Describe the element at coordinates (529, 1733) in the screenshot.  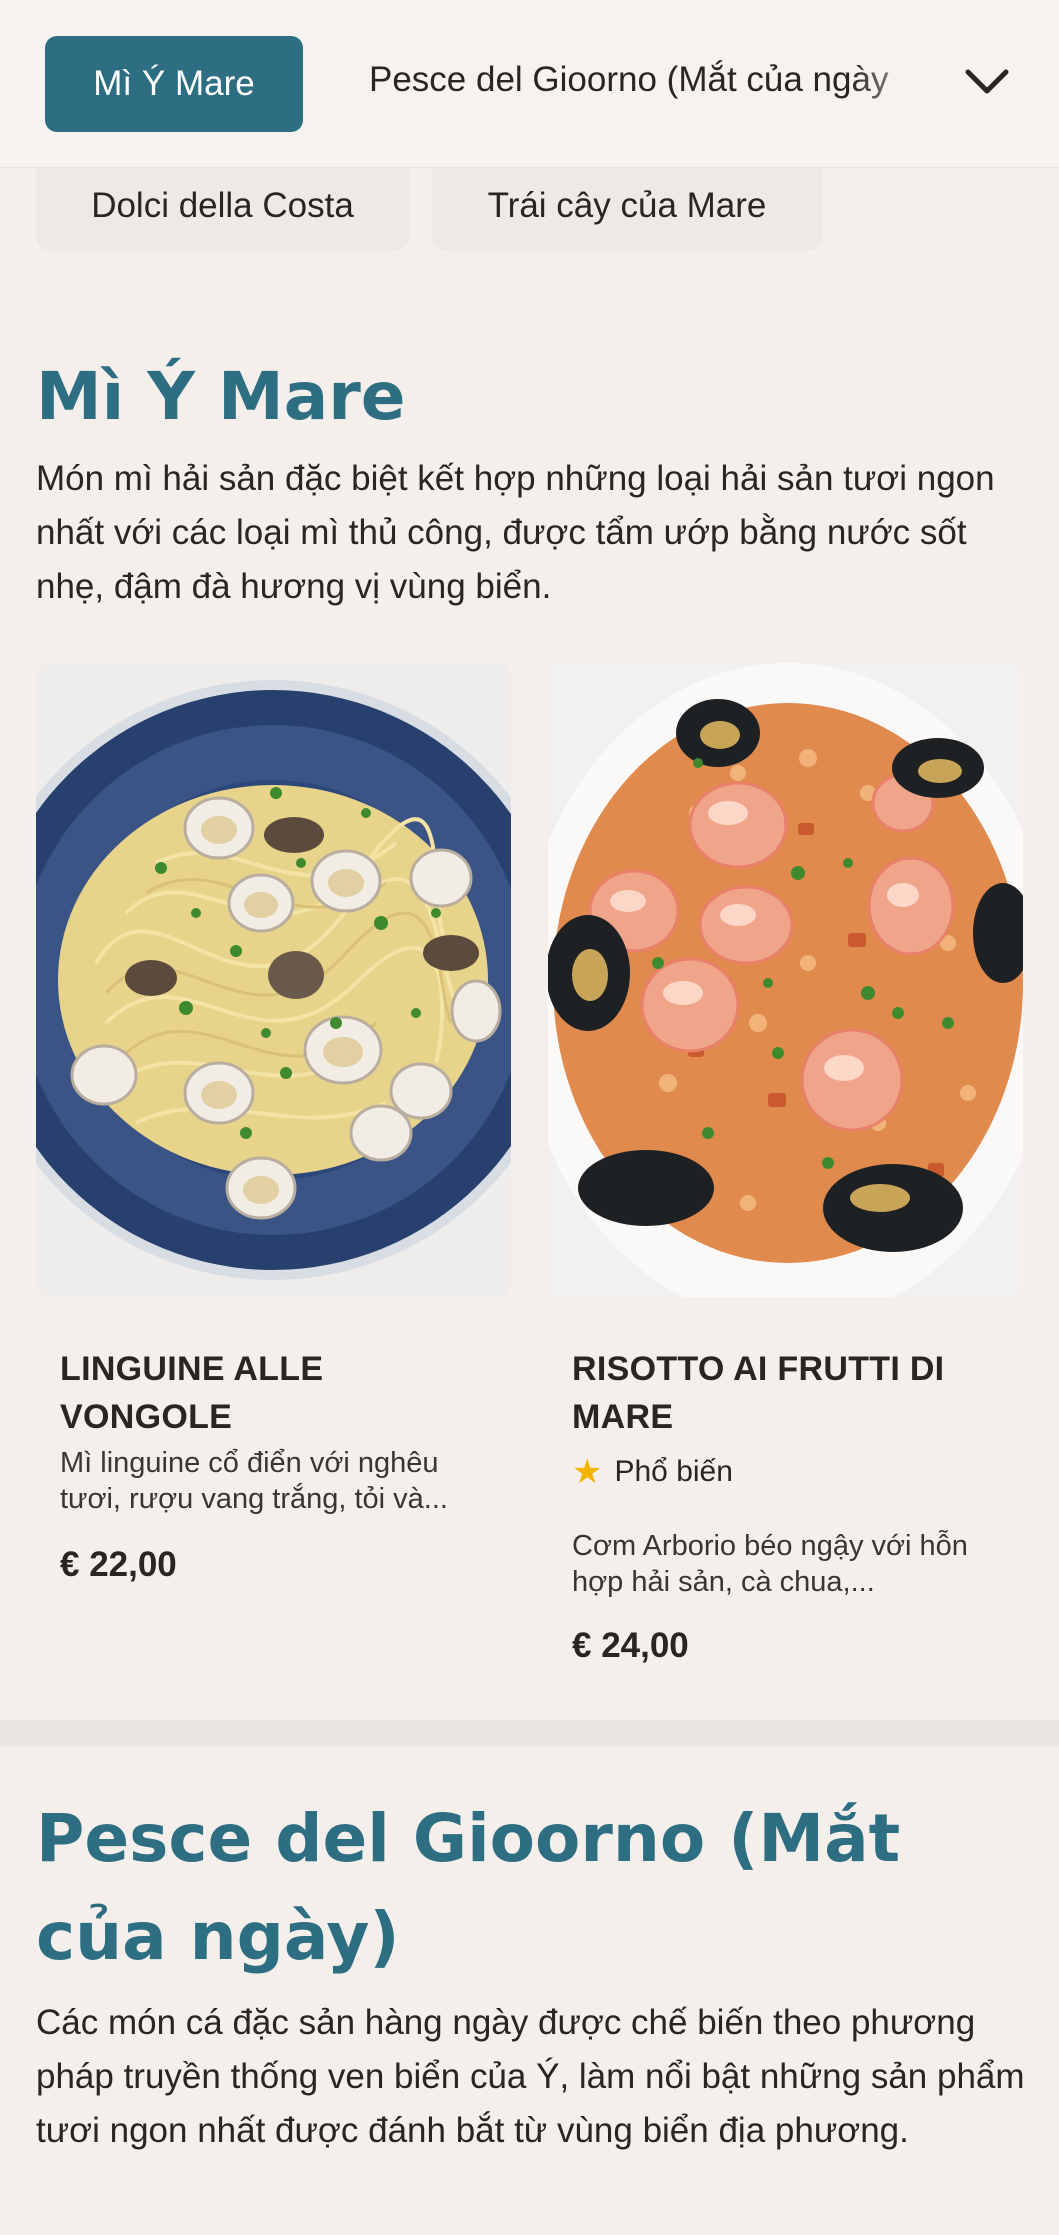
I see `section-divider` at that location.